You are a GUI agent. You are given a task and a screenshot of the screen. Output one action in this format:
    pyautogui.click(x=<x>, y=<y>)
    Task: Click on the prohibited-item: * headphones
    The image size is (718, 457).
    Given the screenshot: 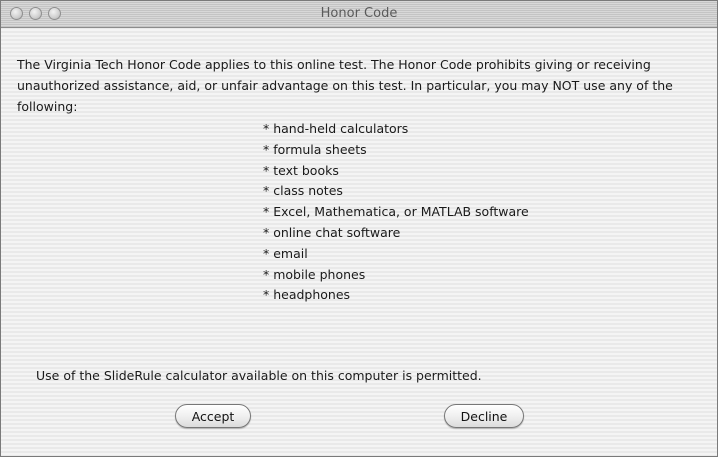 What is the action you would take?
    pyautogui.click(x=307, y=295)
    